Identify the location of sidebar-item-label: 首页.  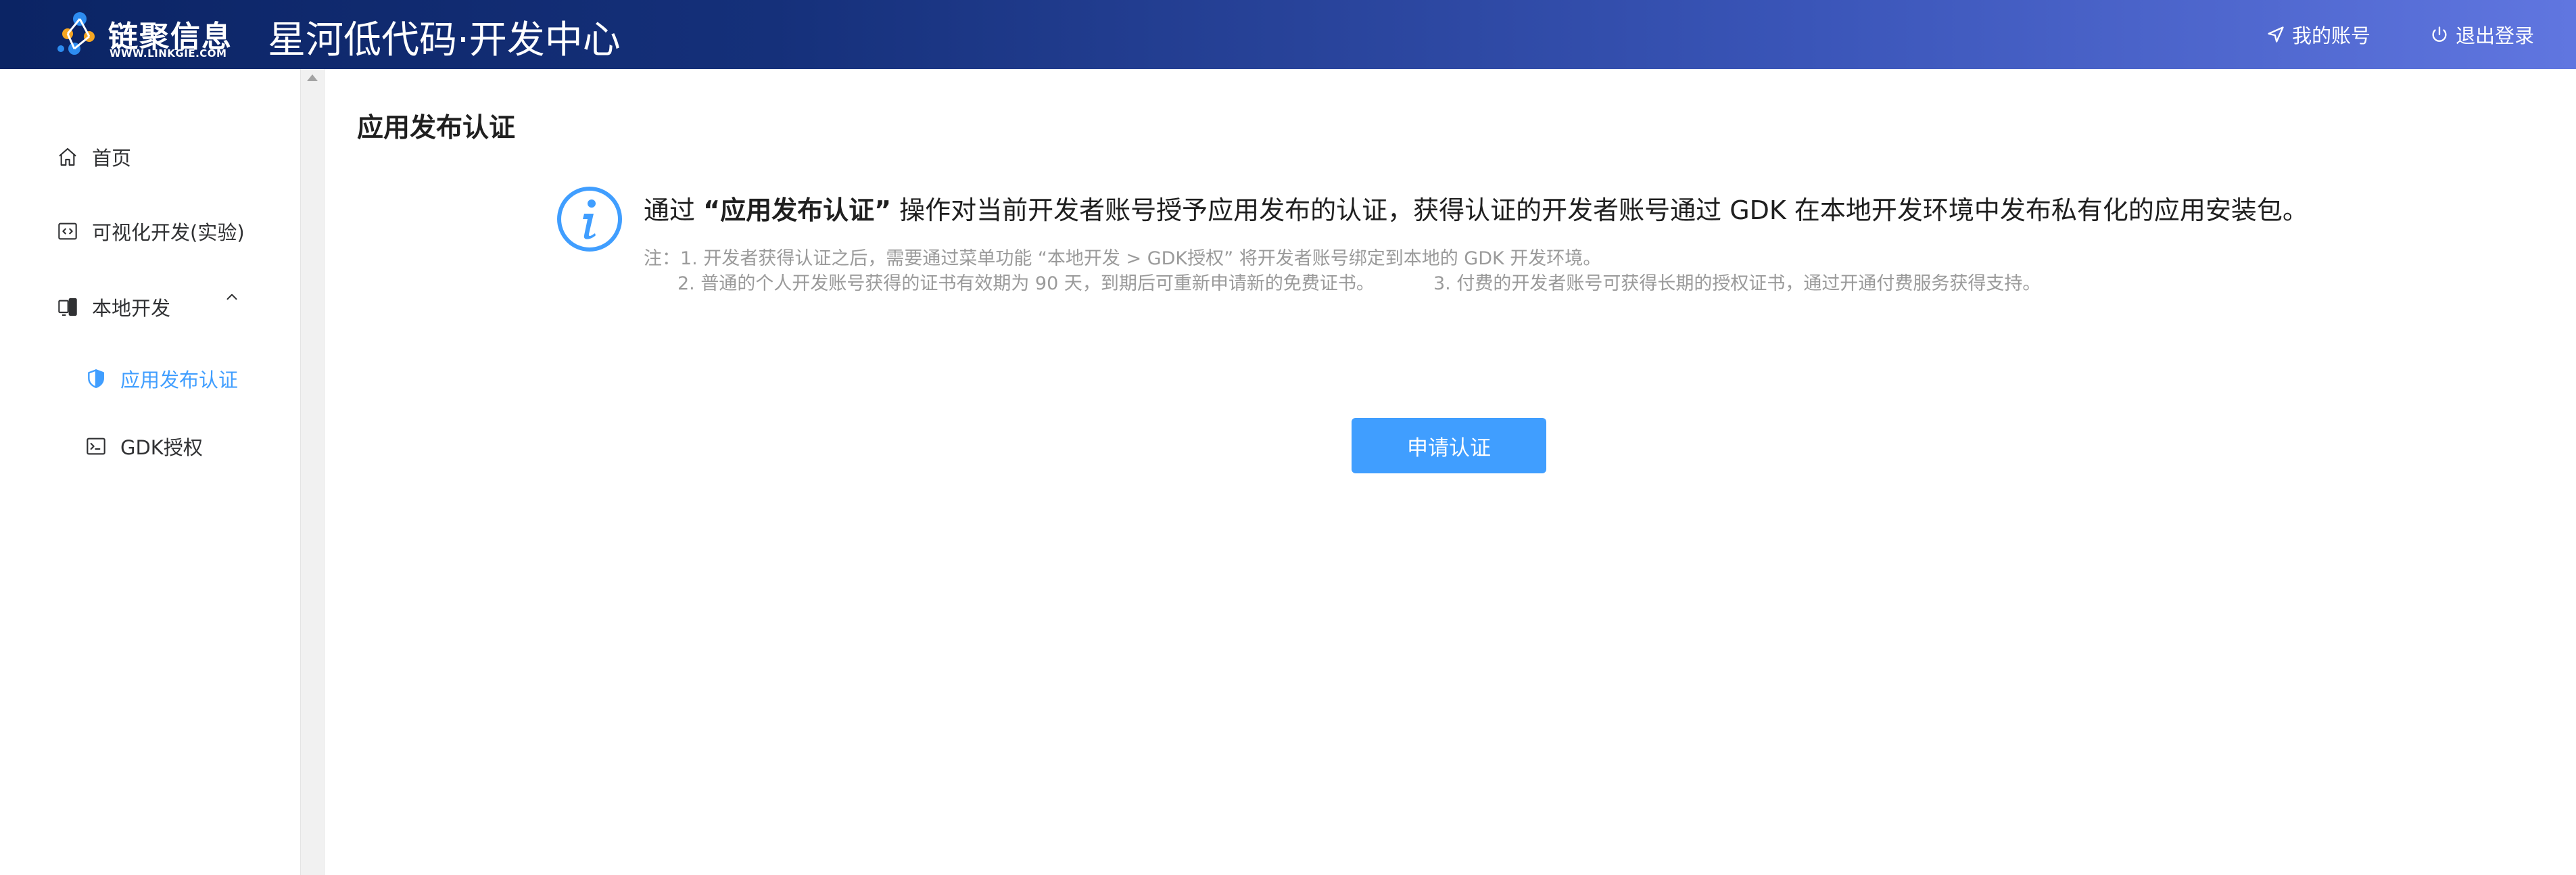
(112, 158).